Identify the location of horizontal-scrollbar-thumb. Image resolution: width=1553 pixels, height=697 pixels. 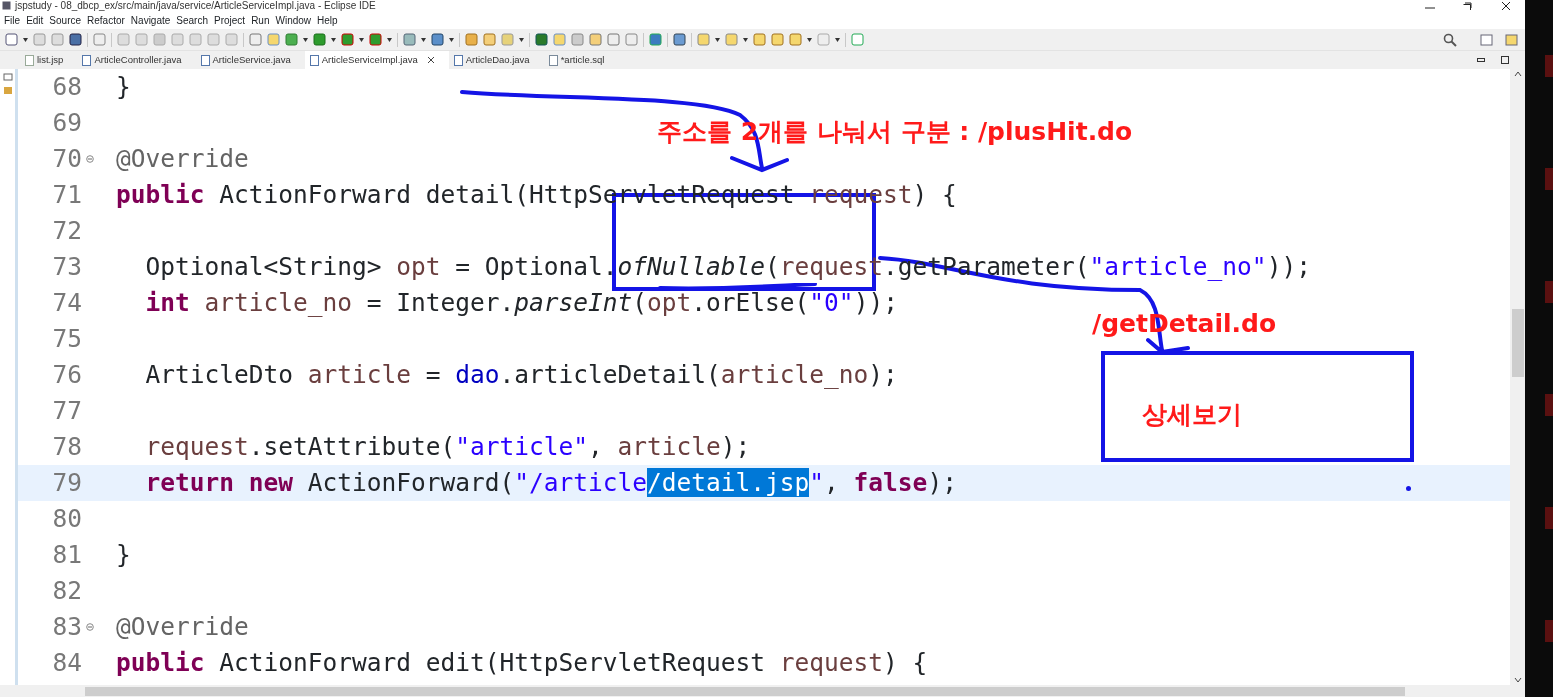
(745, 691).